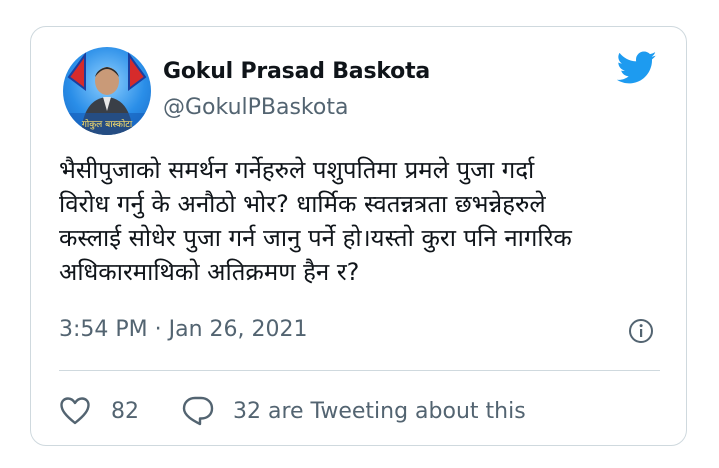  Describe the element at coordinates (296, 71) in the screenshot. I see `author-display-name: Gokul Prasad Baskota` at that location.